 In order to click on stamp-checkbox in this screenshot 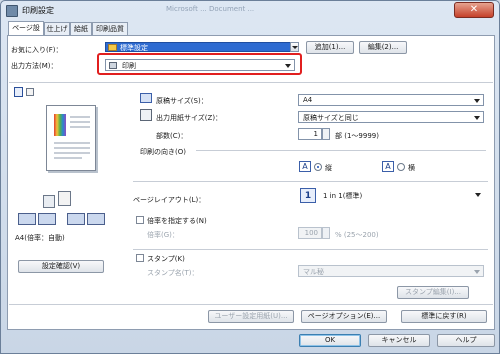, I will do `click(140, 258)`.